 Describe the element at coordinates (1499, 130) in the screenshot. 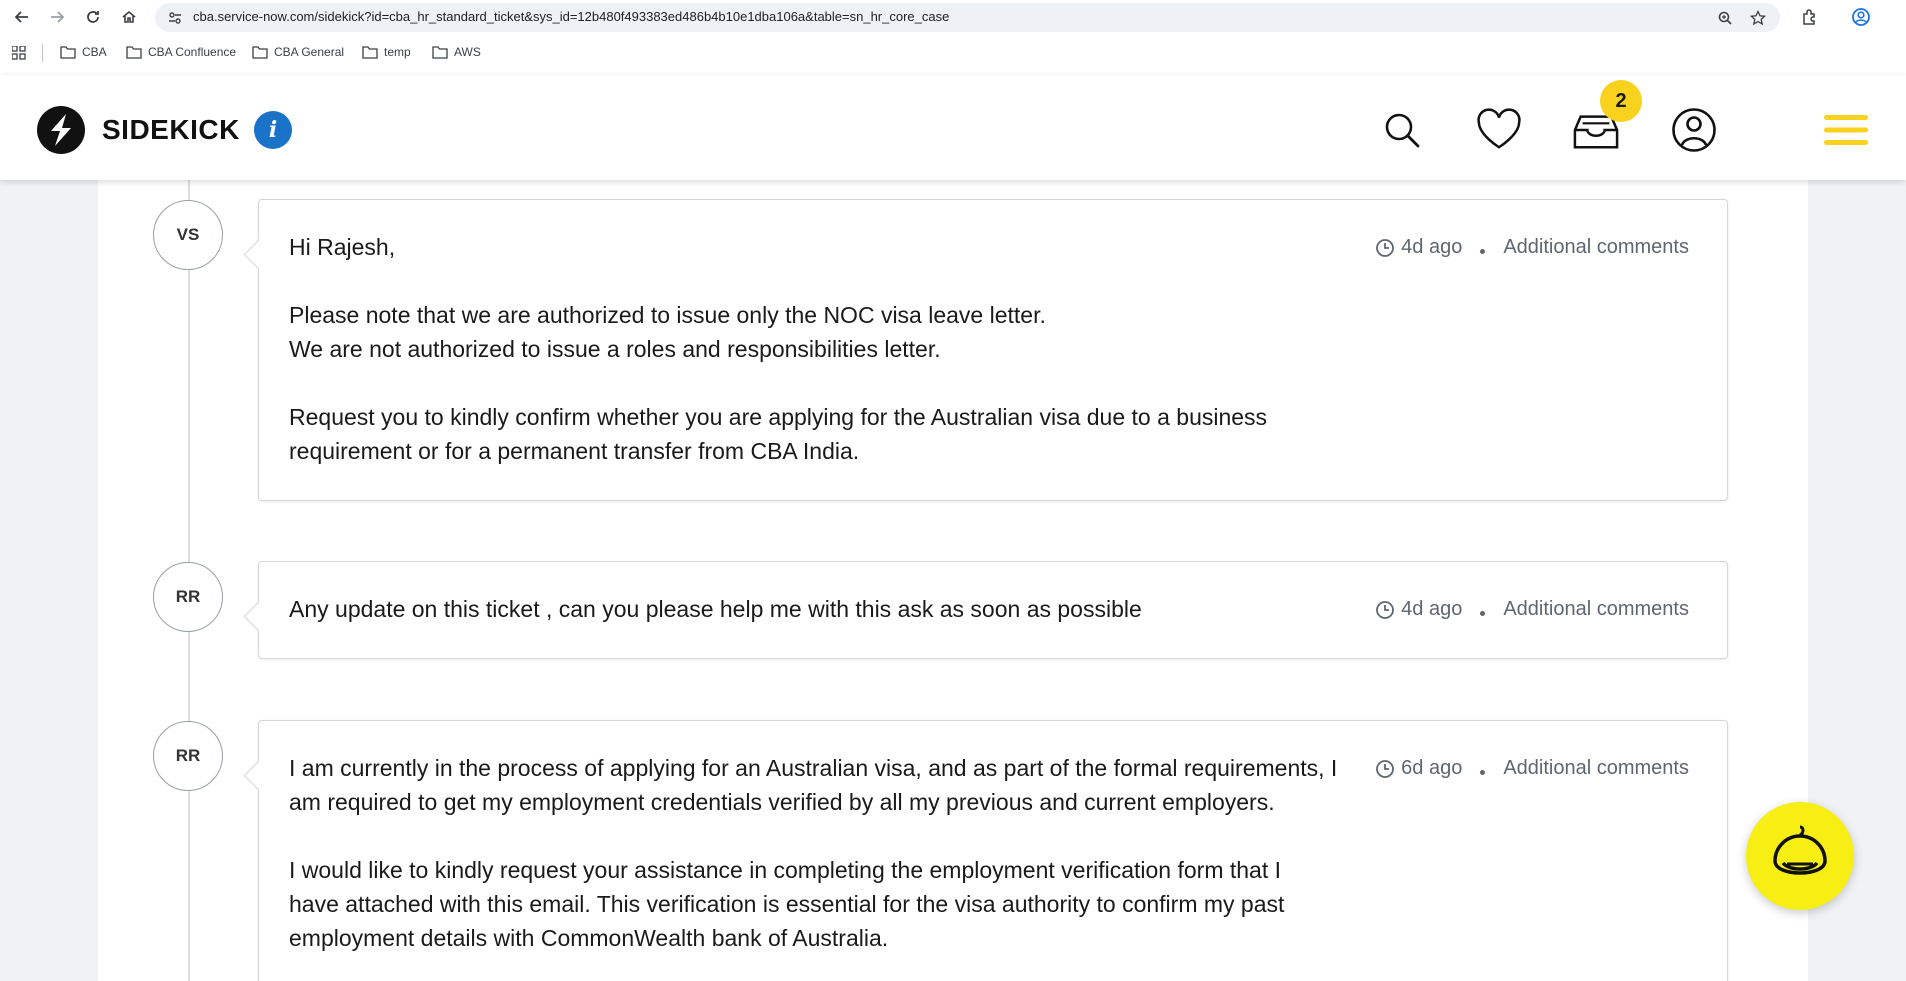

I see `favorites-heart-icon` at that location.